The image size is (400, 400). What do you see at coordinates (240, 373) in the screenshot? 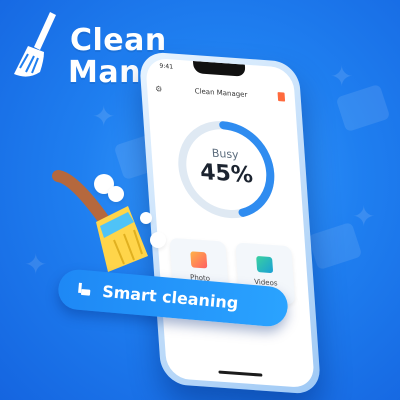
I see `home-indicator` at bounding box center [240, 373].